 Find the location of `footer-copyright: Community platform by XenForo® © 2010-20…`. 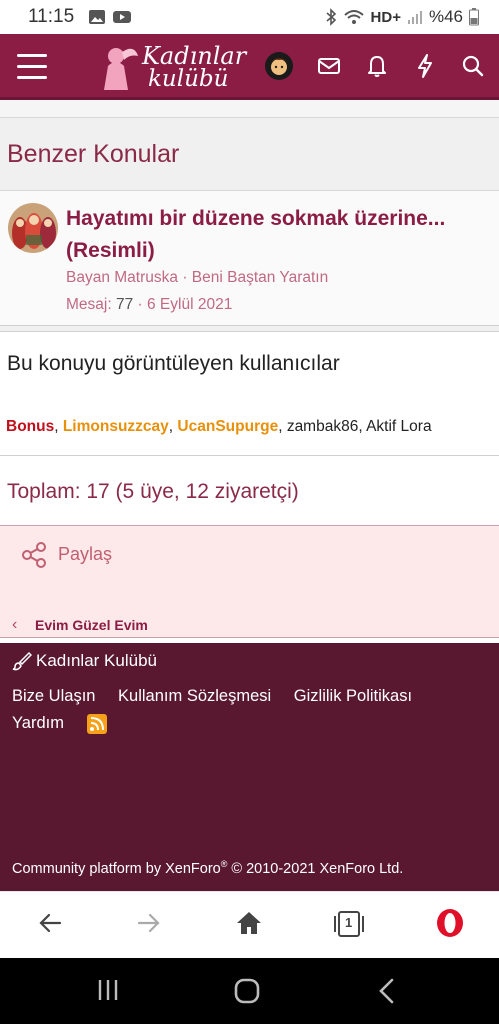

footer-copyright: Community platform by XenForo® © 2010-20… is located at coordinates (208, 868).